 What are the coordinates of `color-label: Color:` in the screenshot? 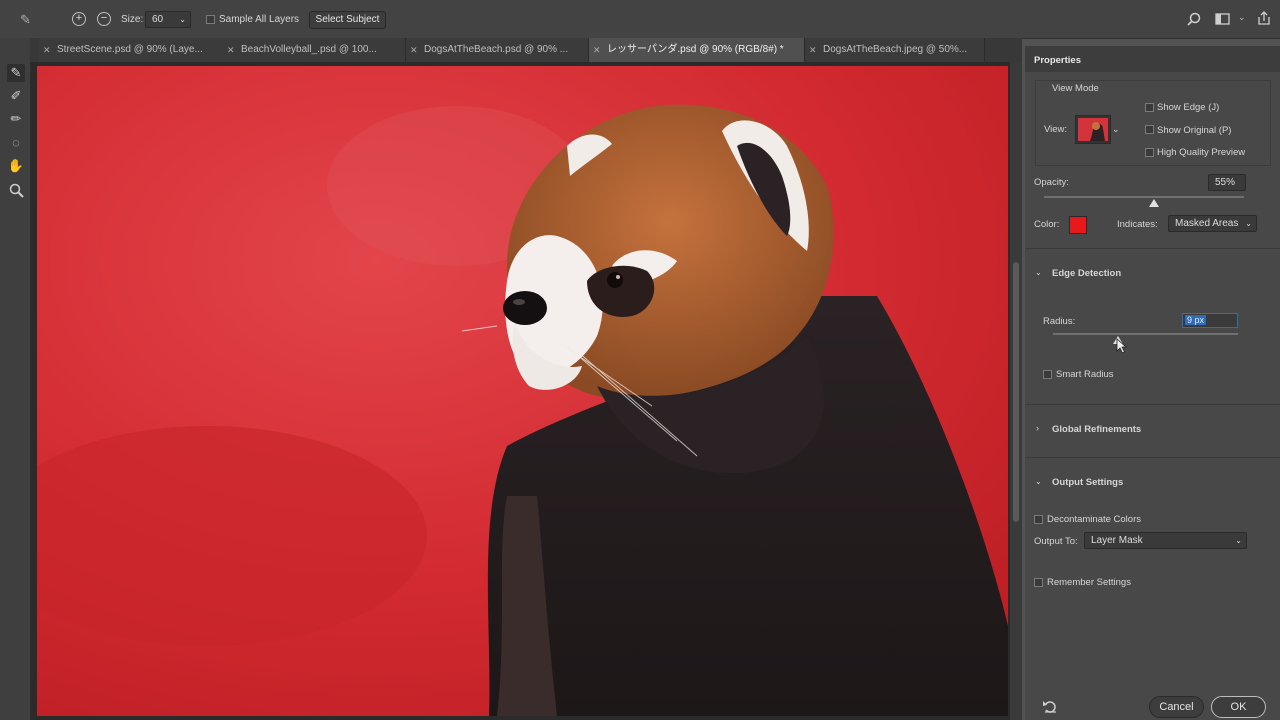 It's located at (1047, 224).